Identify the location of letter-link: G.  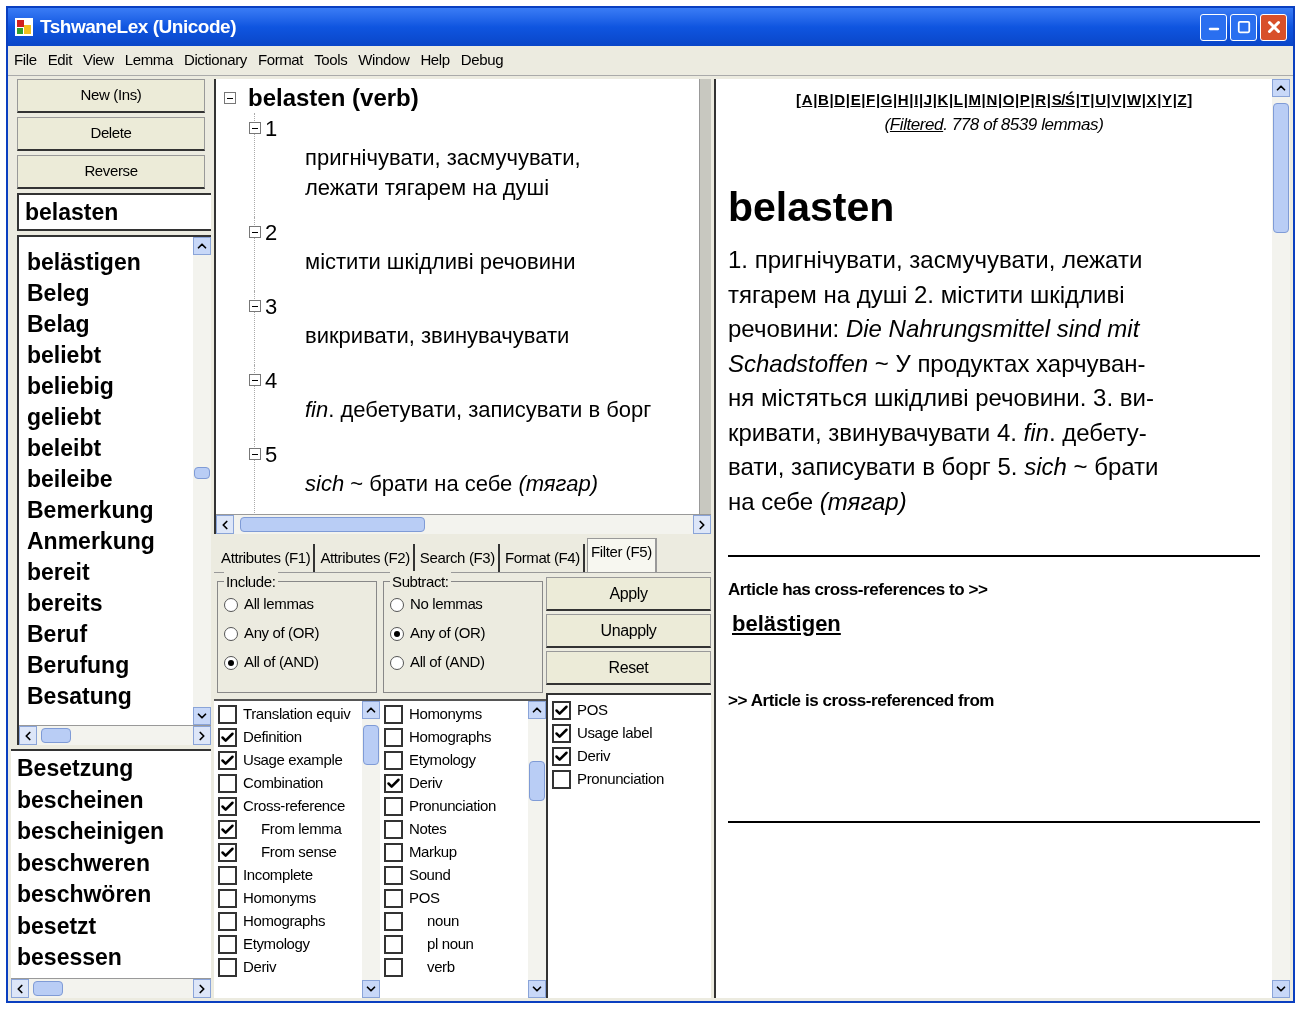
(886, 100).